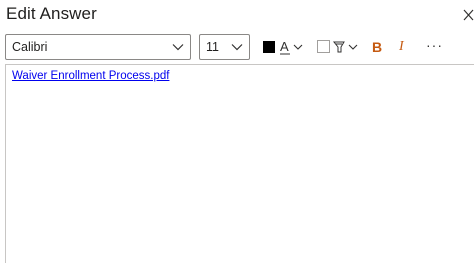 The height and width of the screenshot is (263, 474). What do you see at coordinates (212, 47) in the screenshot?
I see `font-size-value: 11` at bounding box center [212, 47].